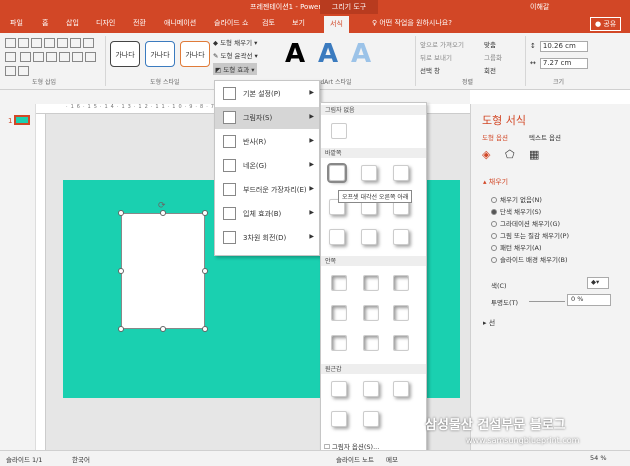 This screenshot has height=466, width=630. I want to click on tab-file: 파일, so click(16, 23).